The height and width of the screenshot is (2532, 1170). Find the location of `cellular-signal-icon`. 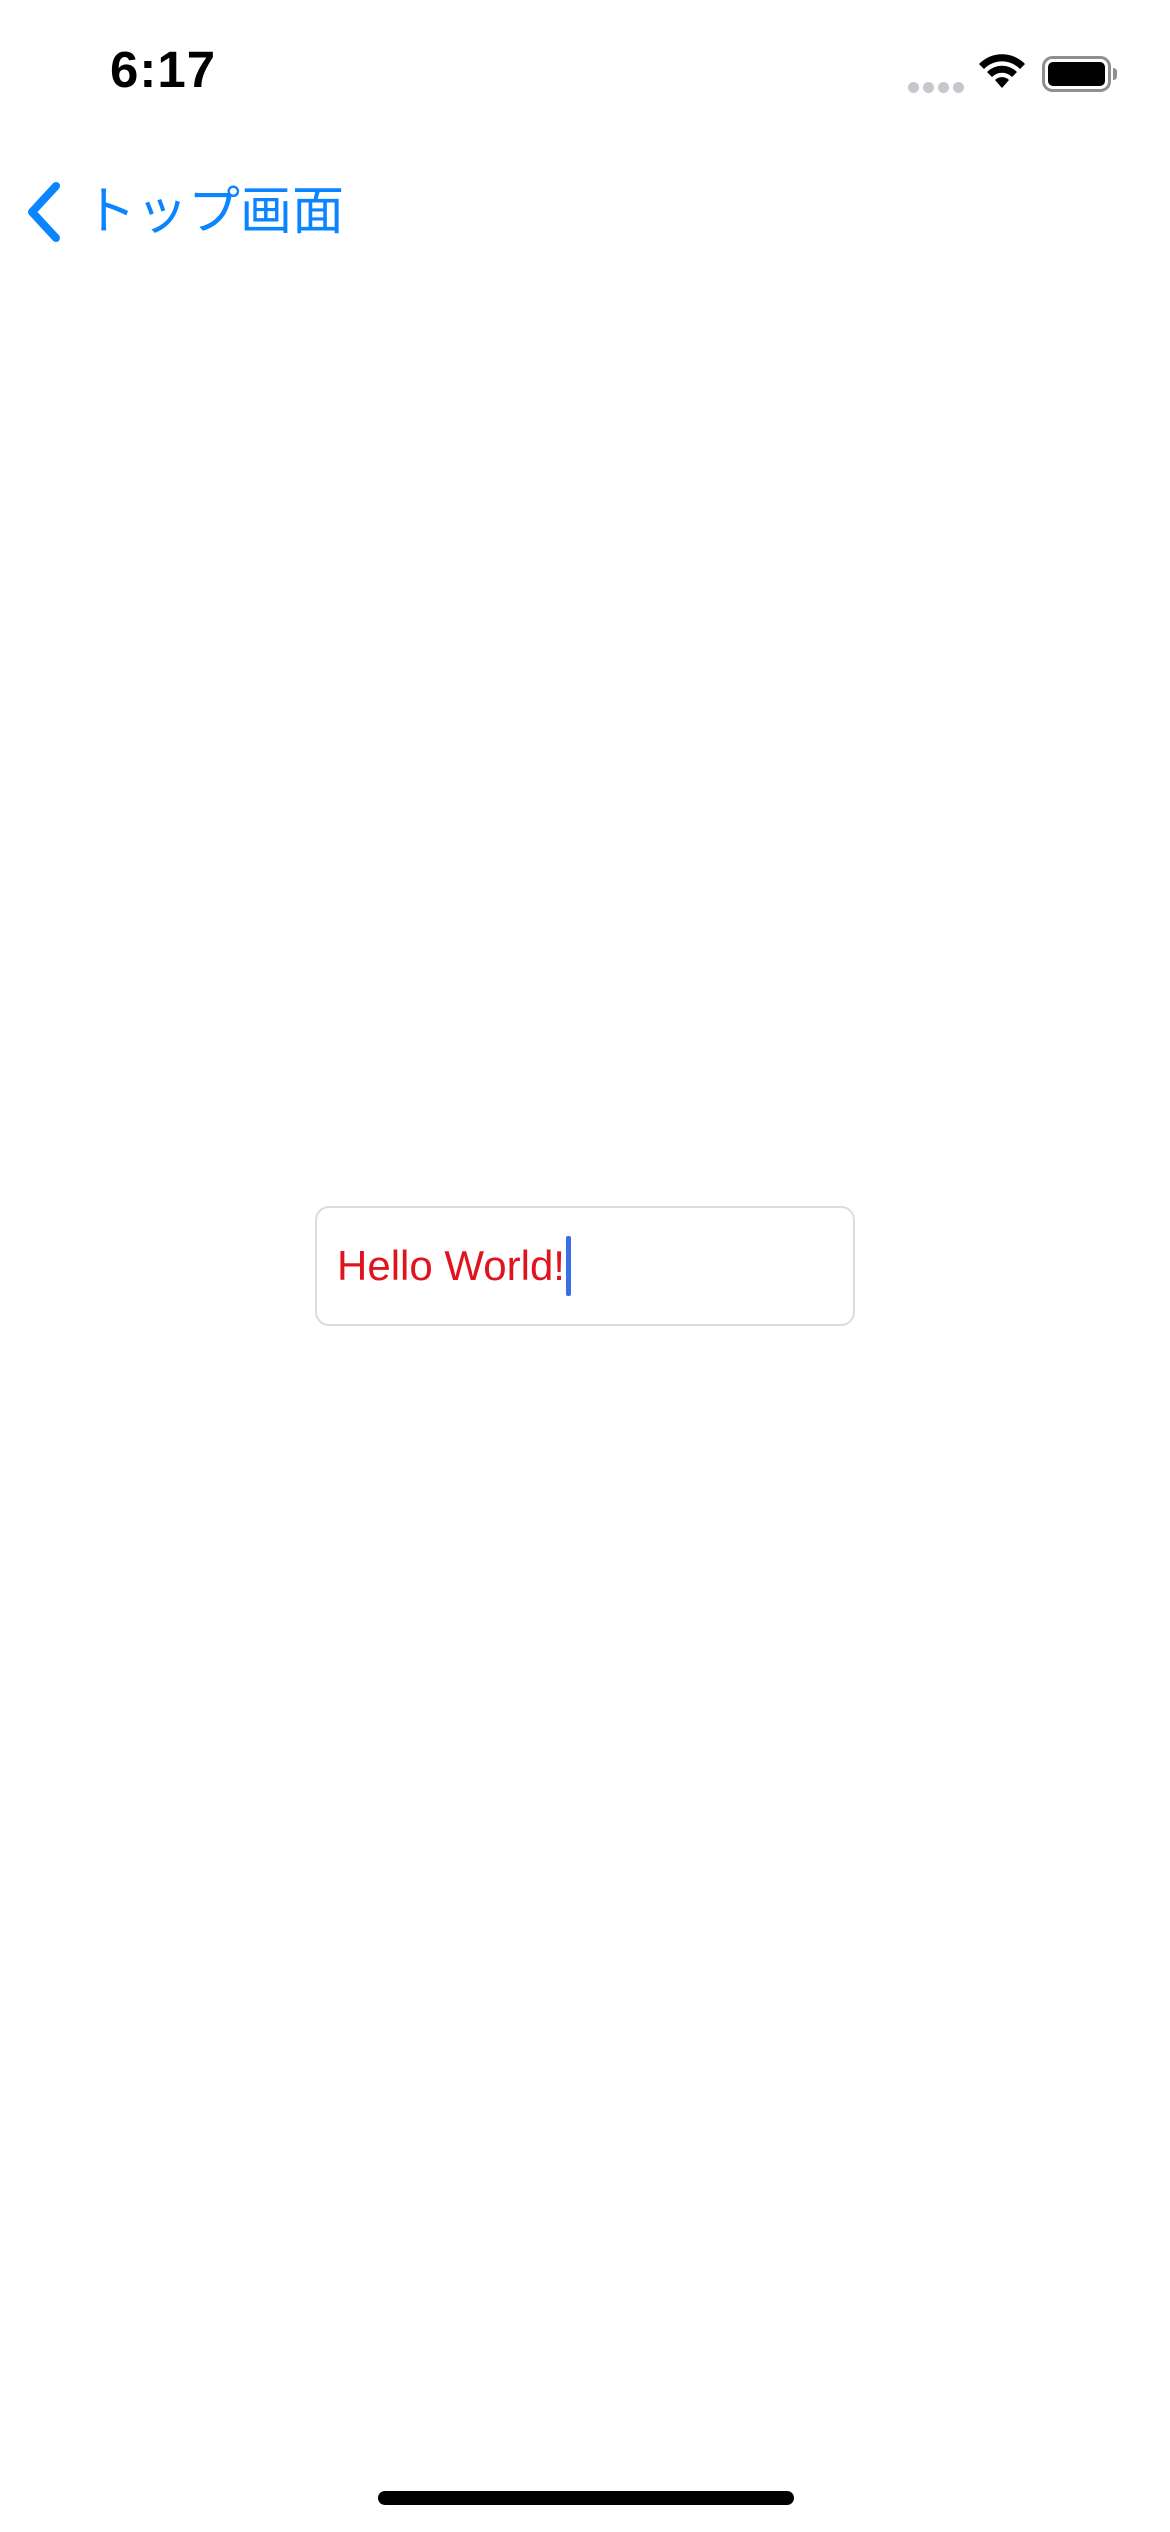

cellular-signal-icon is located at coordinates (936, 88).